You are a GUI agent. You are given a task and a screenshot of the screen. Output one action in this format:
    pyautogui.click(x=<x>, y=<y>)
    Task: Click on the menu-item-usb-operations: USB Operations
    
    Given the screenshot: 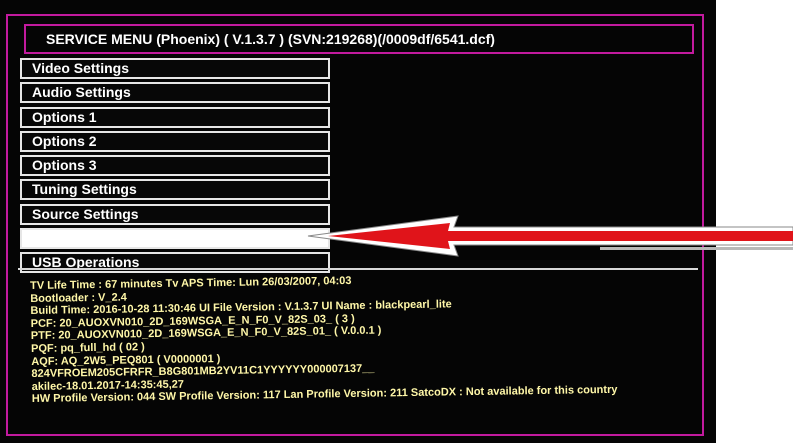 What is the action you would take?
    pyautogui.click(x=175, y=263)
    